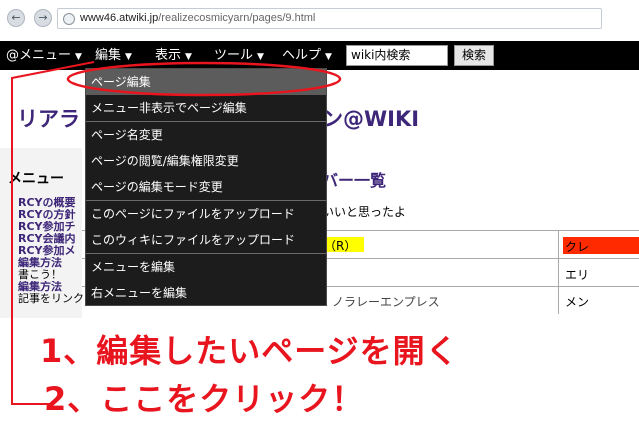 The image size is (639, 442). I want to click on table-border, so click(558, 272).